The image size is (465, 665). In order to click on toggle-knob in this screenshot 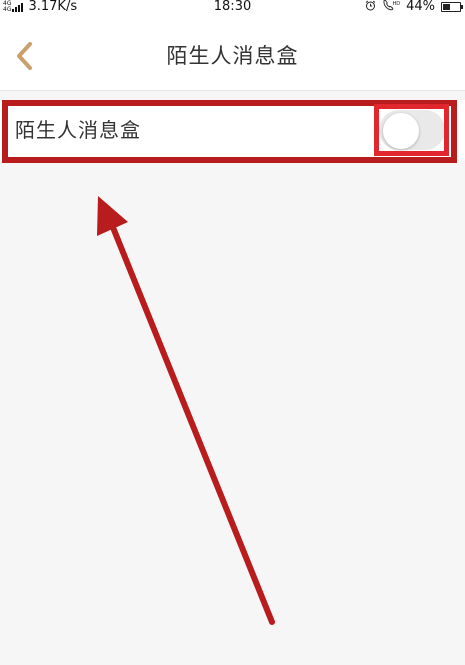, I will do `click(401, 131)`.